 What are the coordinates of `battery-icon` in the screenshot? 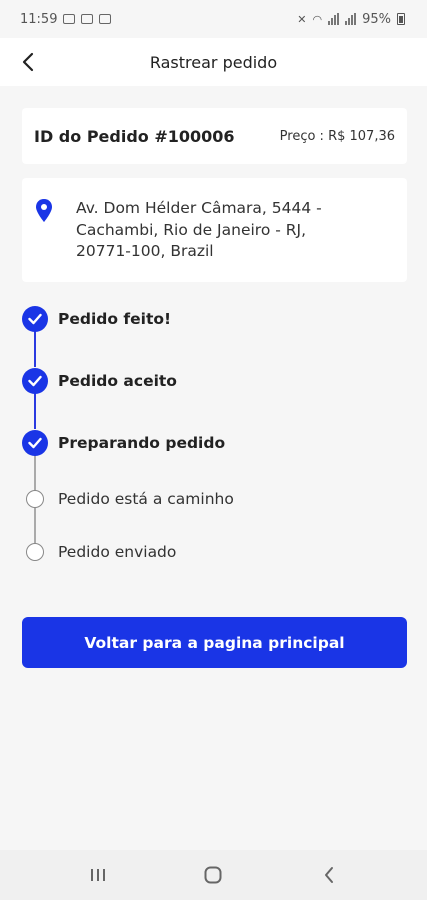 It's located at (401, 19).